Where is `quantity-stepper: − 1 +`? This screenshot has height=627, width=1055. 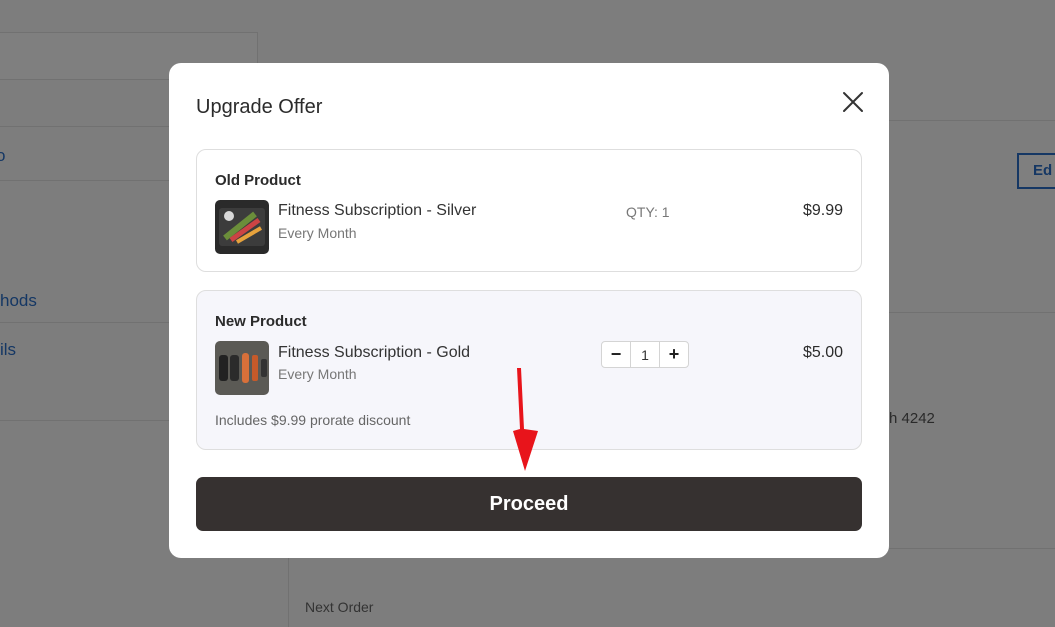 quantity-stepper: − 1 + is located at coordinates (645, 354).